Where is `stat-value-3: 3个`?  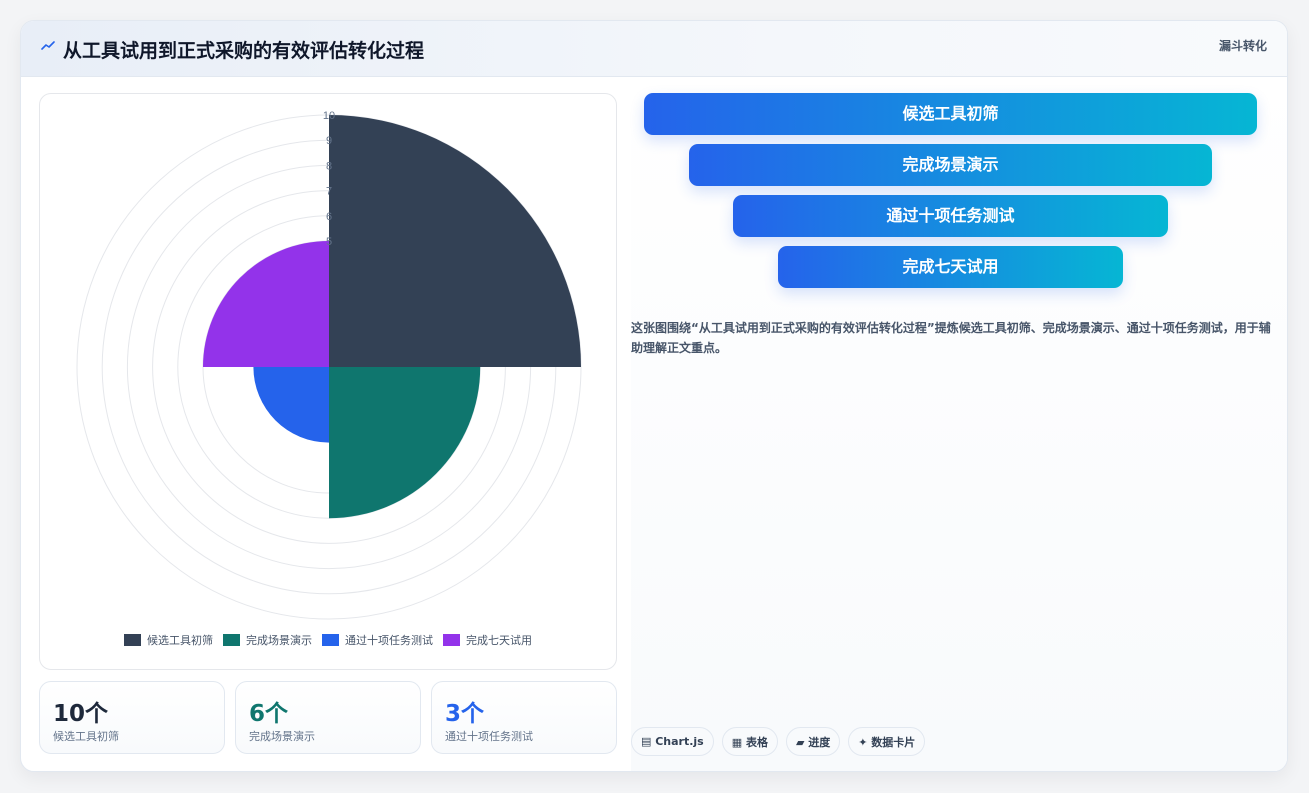 stat-value-3: 3个 is located at coordinates (465, 714).